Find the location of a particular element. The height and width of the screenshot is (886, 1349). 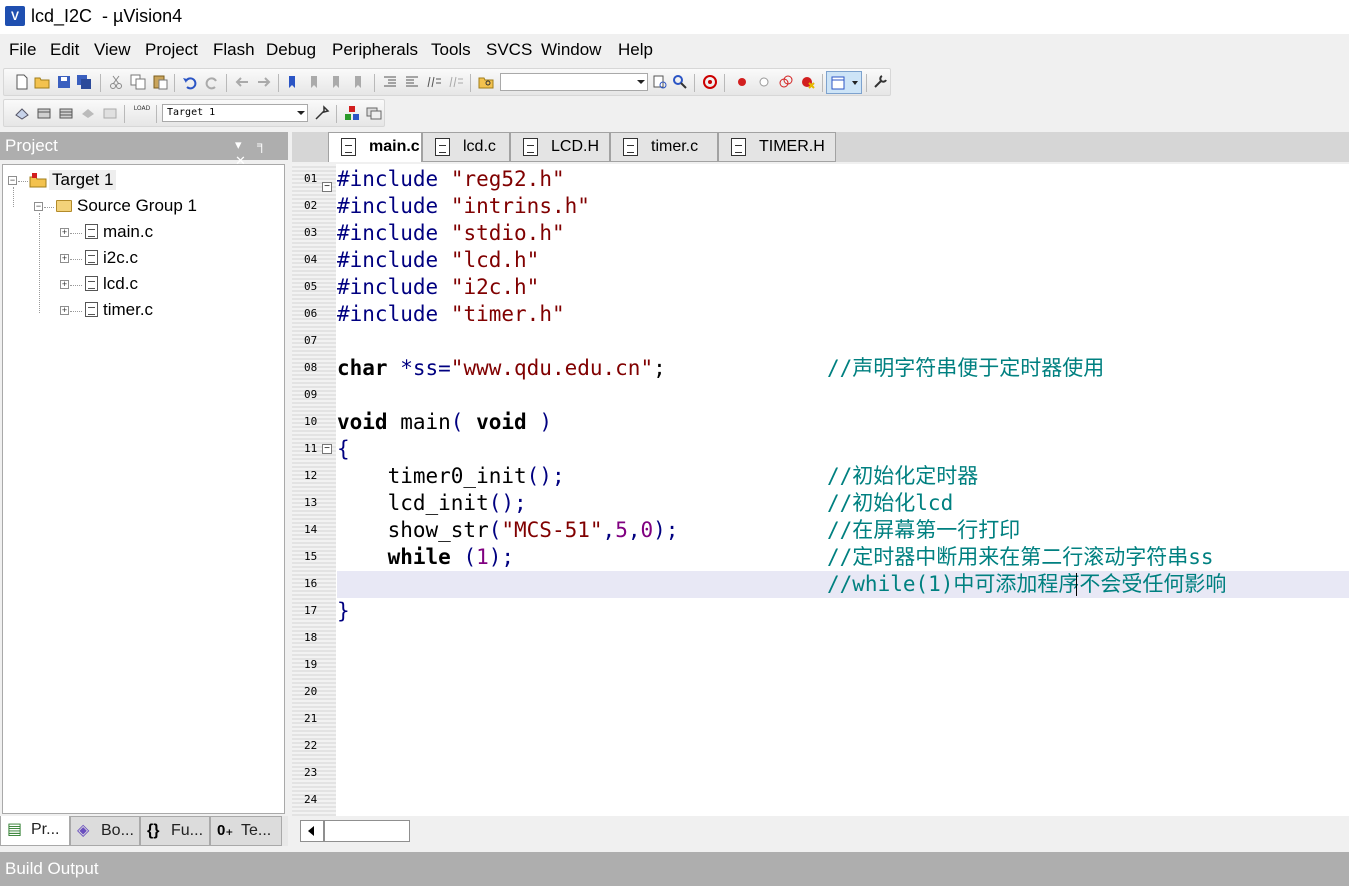

select-packs-icon is located at coordinates (374, 113).